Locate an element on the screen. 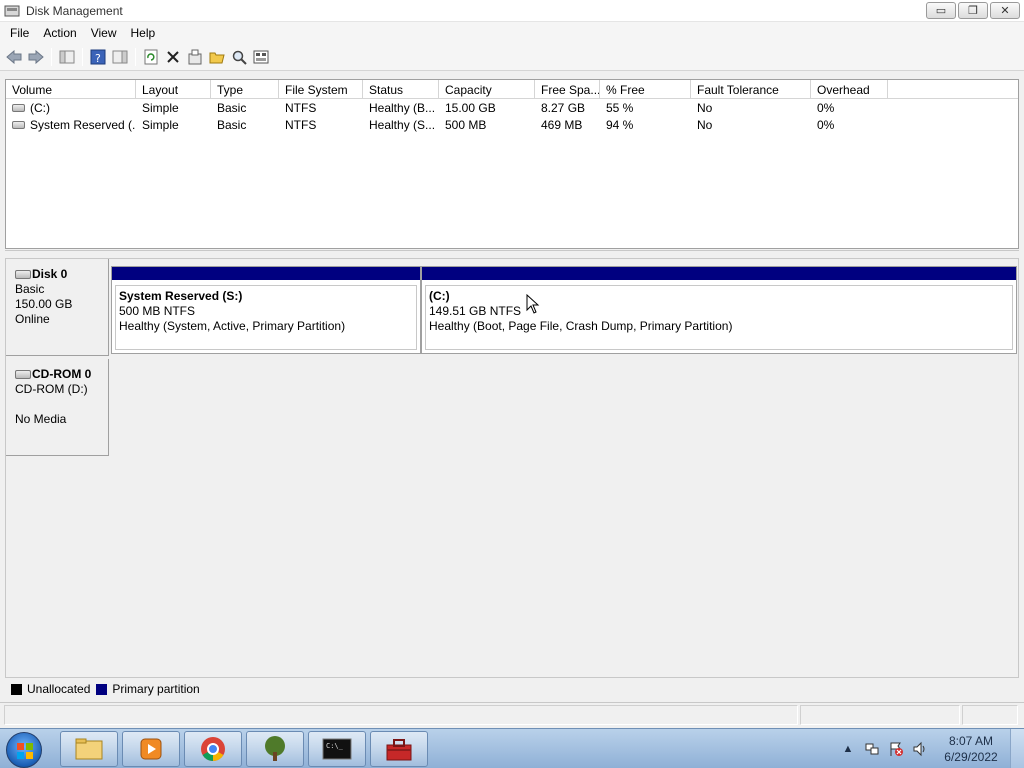 The height and width of the screenshot is (768, 1024). back-button is located at coordinates (14, 57).